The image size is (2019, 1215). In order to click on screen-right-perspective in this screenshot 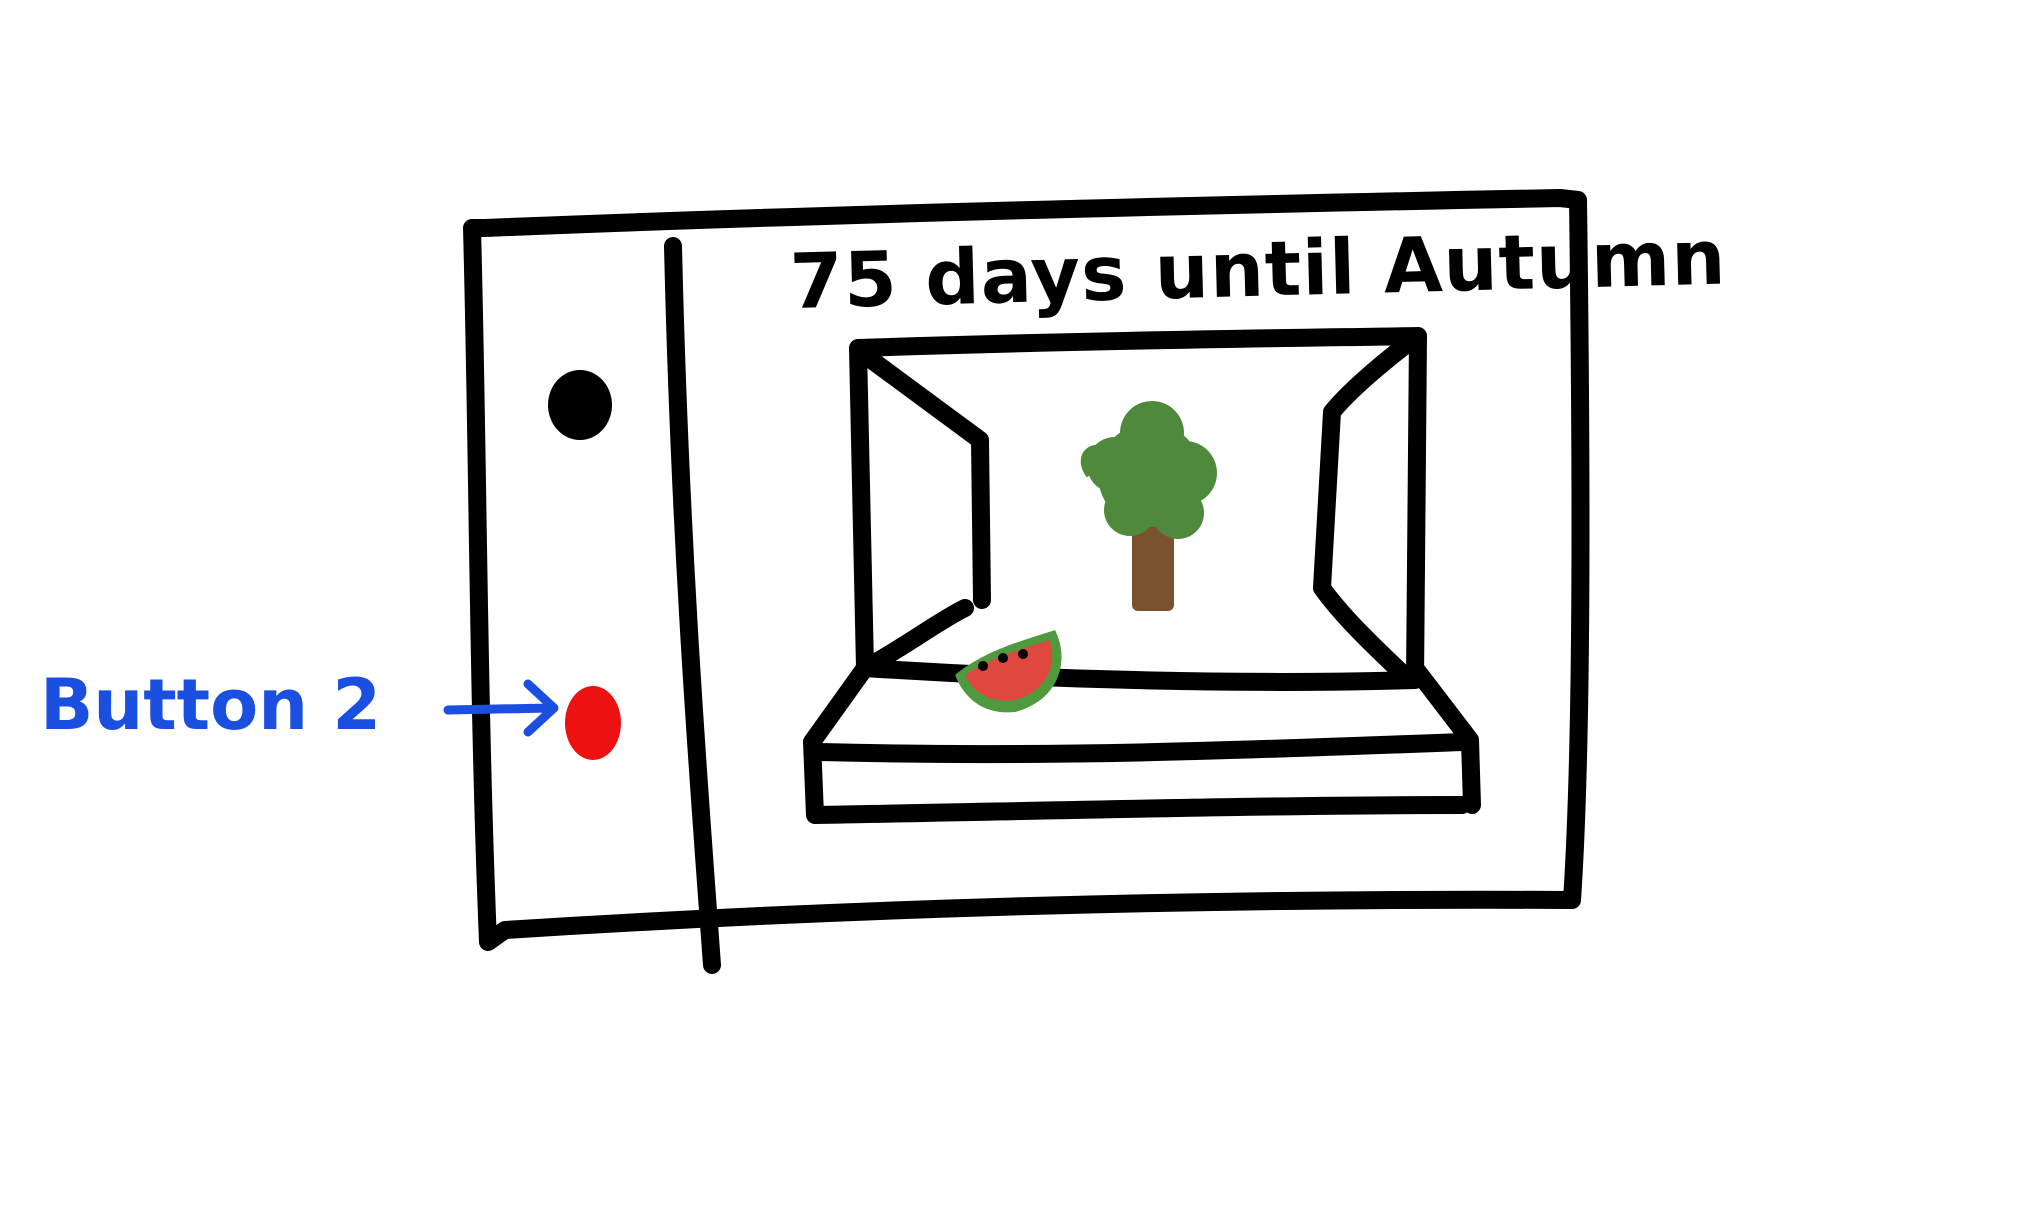, I will do `click(1367, 508)`.